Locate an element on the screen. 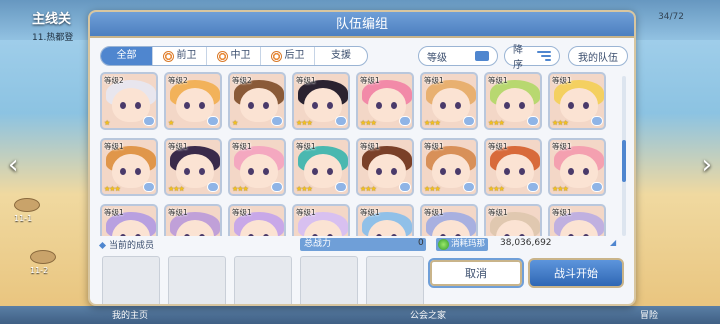 This screenshot has width=720, height=324. map-left-arrow-icon: ‹ is located at coordinates (13, 165).